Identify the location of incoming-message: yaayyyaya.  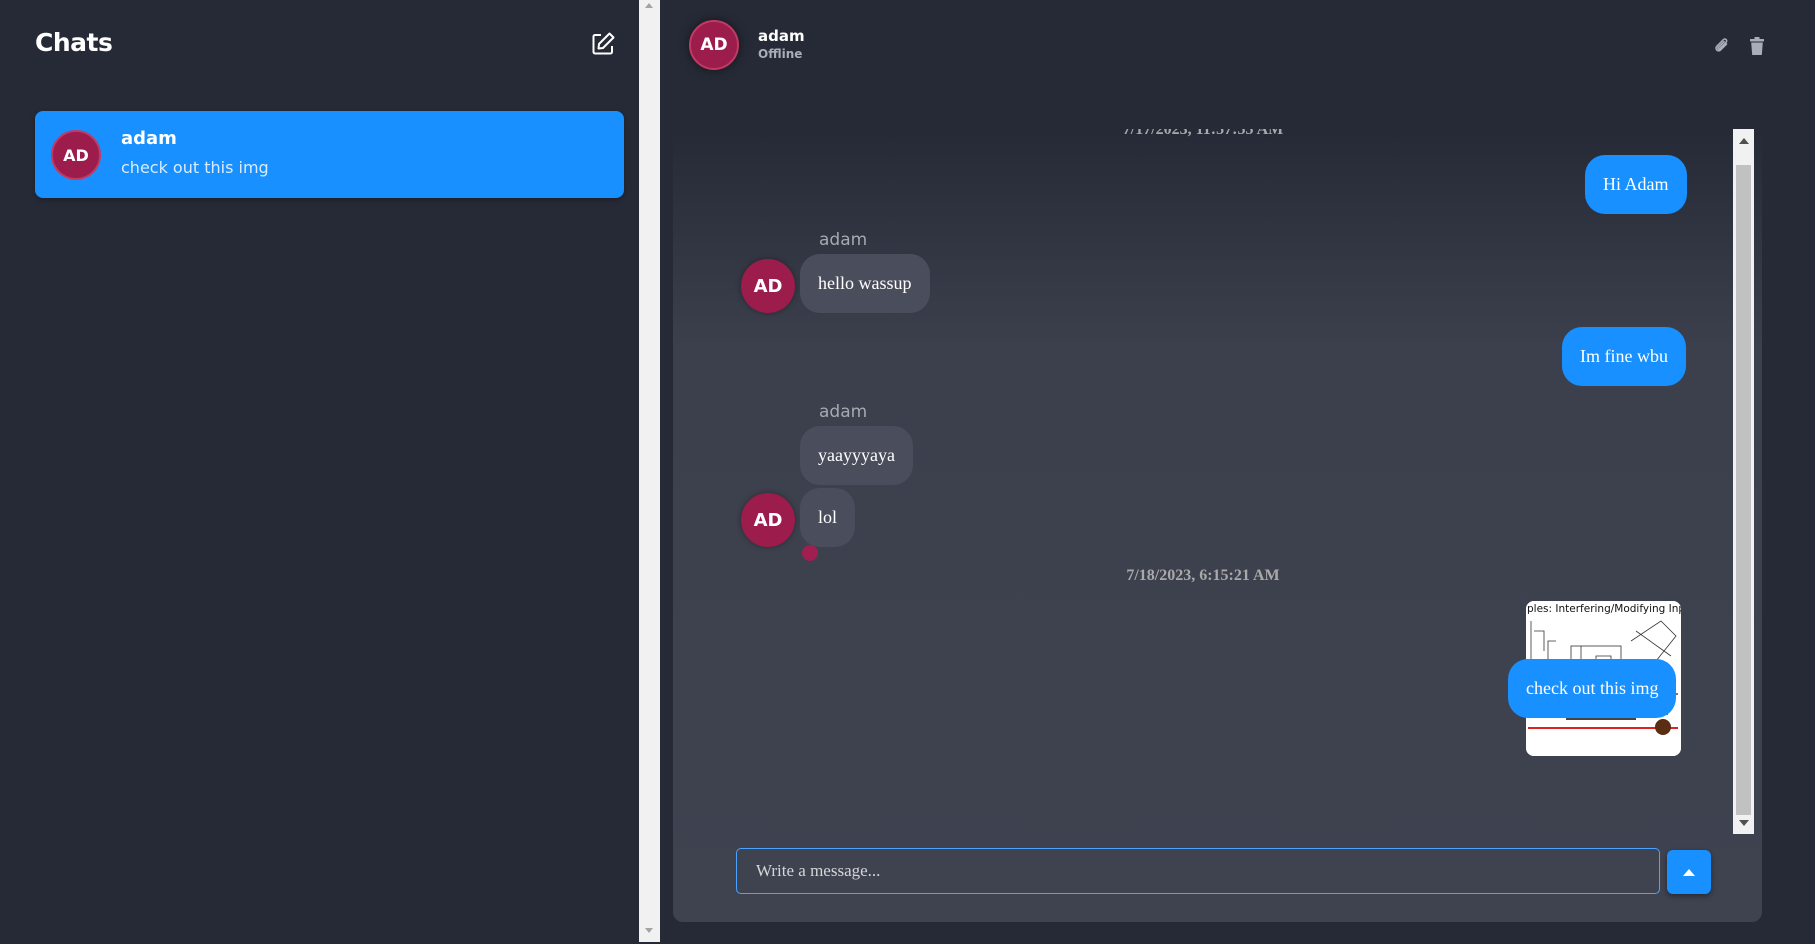
(856, 455).